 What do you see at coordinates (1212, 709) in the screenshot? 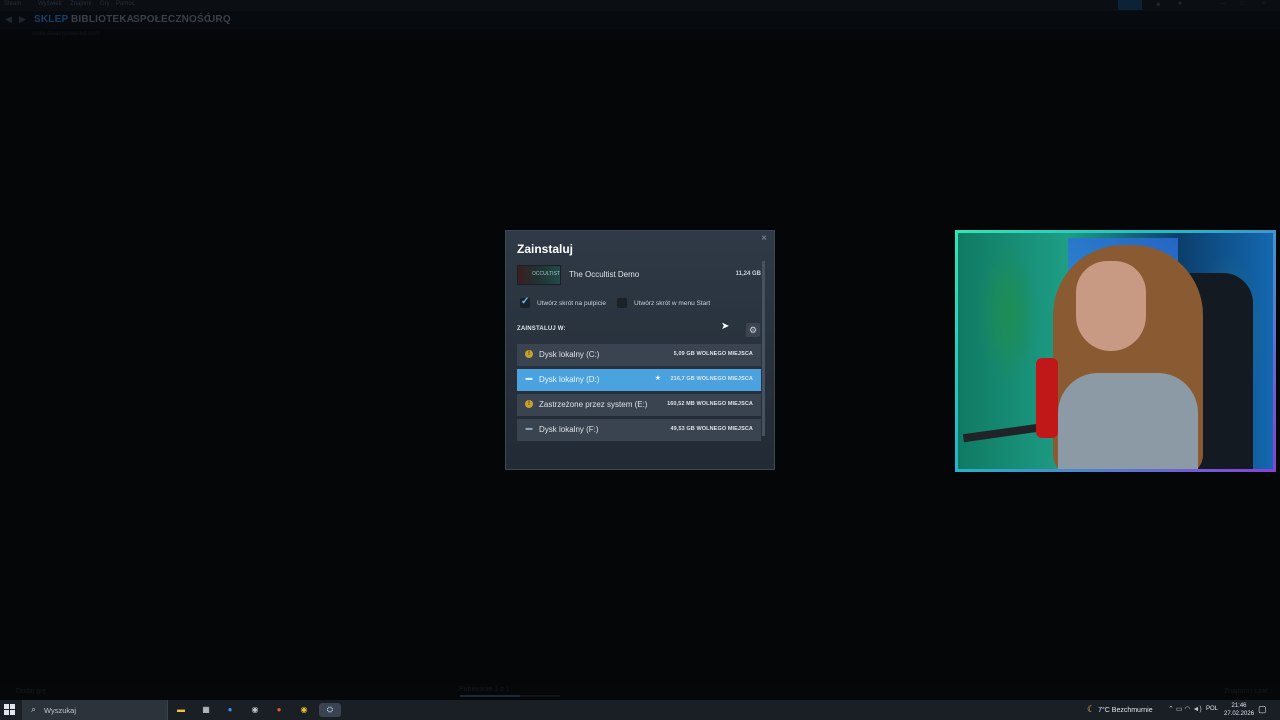
I see `language-indicator: POL` at bounding box center [1212, 709].